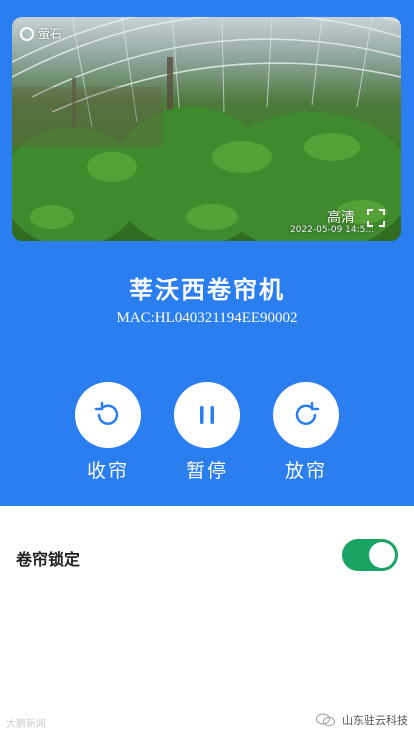 Image resolution: width=414 pixels, height=736 pixels. Describe the element at coordinates (207, 556) in the screenshot. I see `curtain-lock-setting: 卷帘锁定` at that location.